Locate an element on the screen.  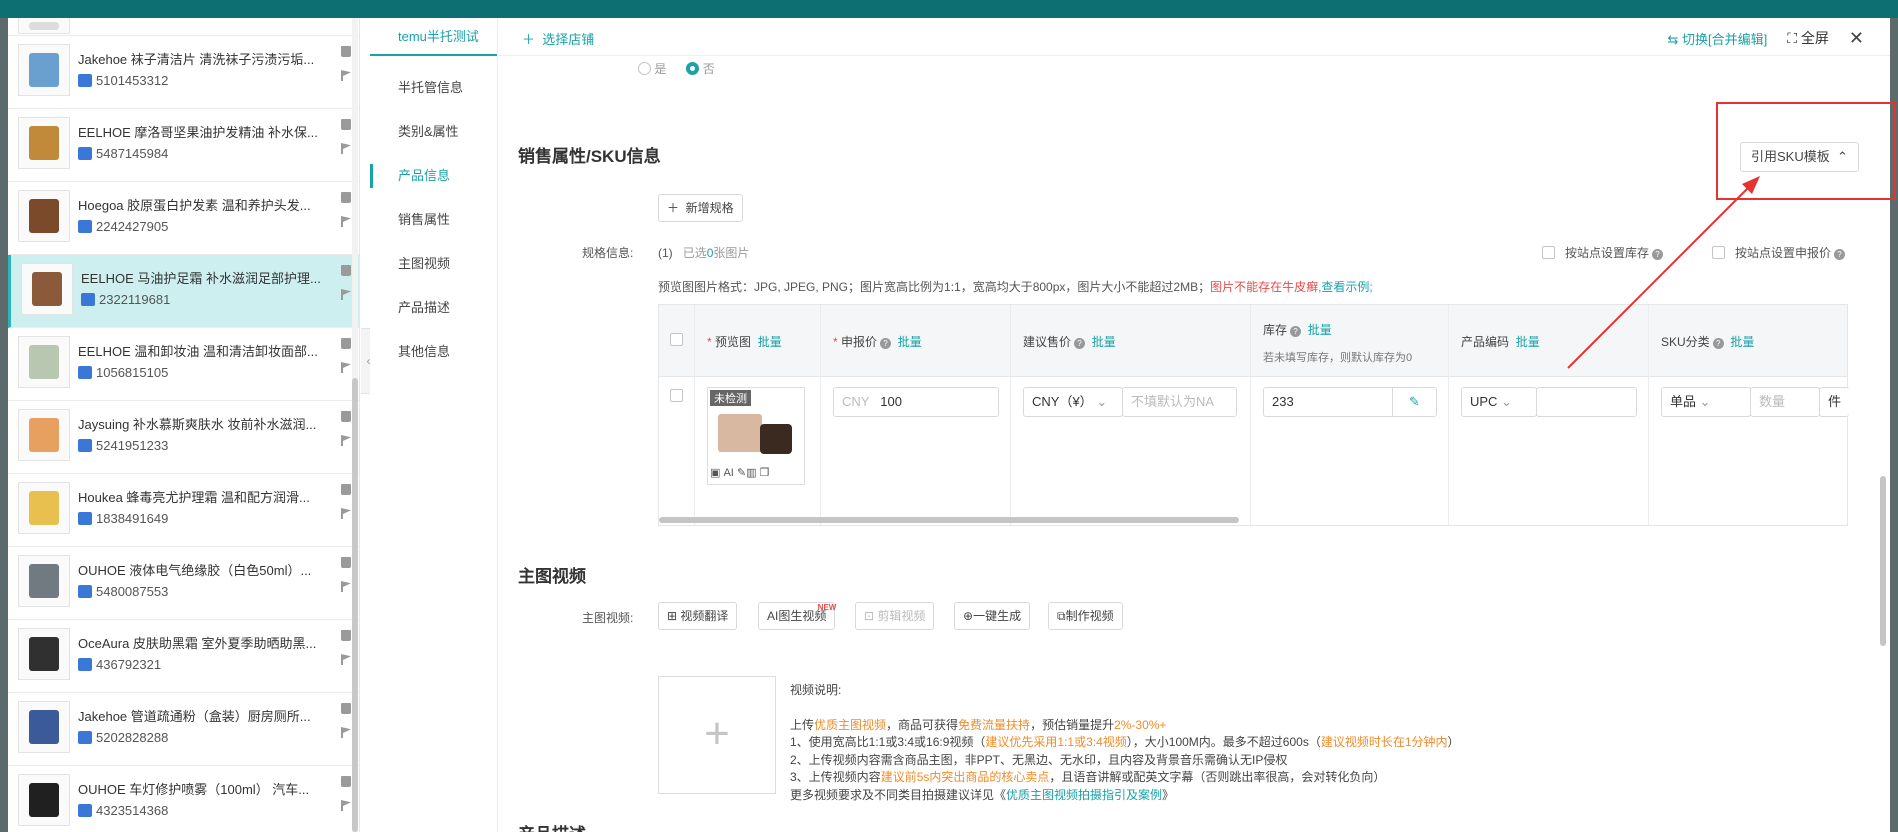
stock-by-site-option: 按站点设置库存? is located at coordinates (1603, 252).